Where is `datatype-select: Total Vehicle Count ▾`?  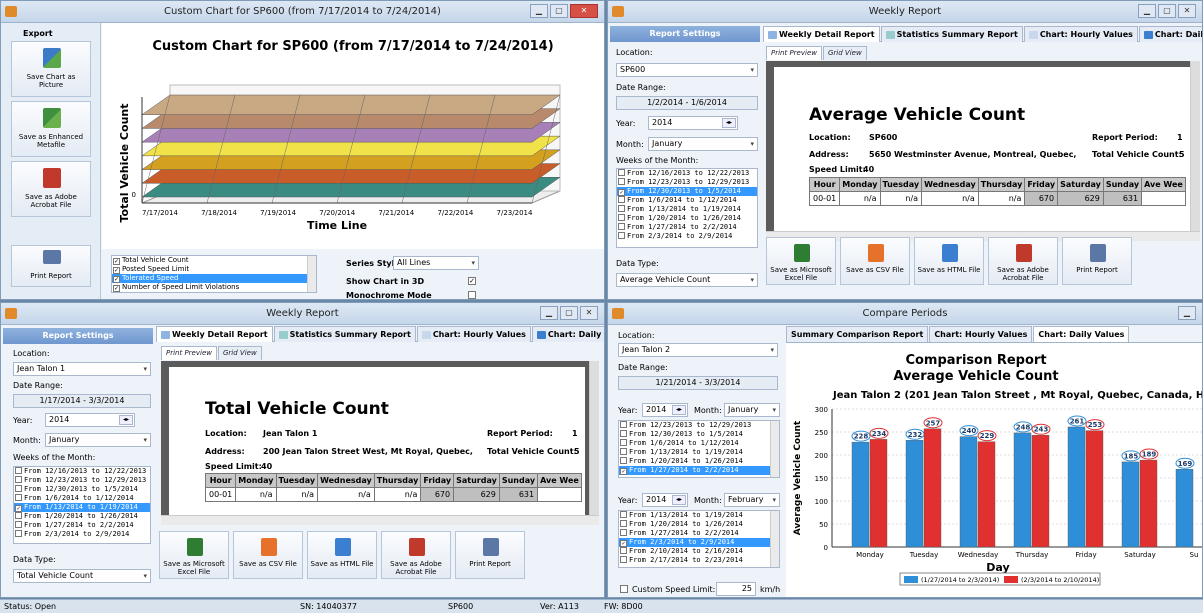
datatype-select: Total Vehicle Count ▾ is located at coordinates (82, 576).